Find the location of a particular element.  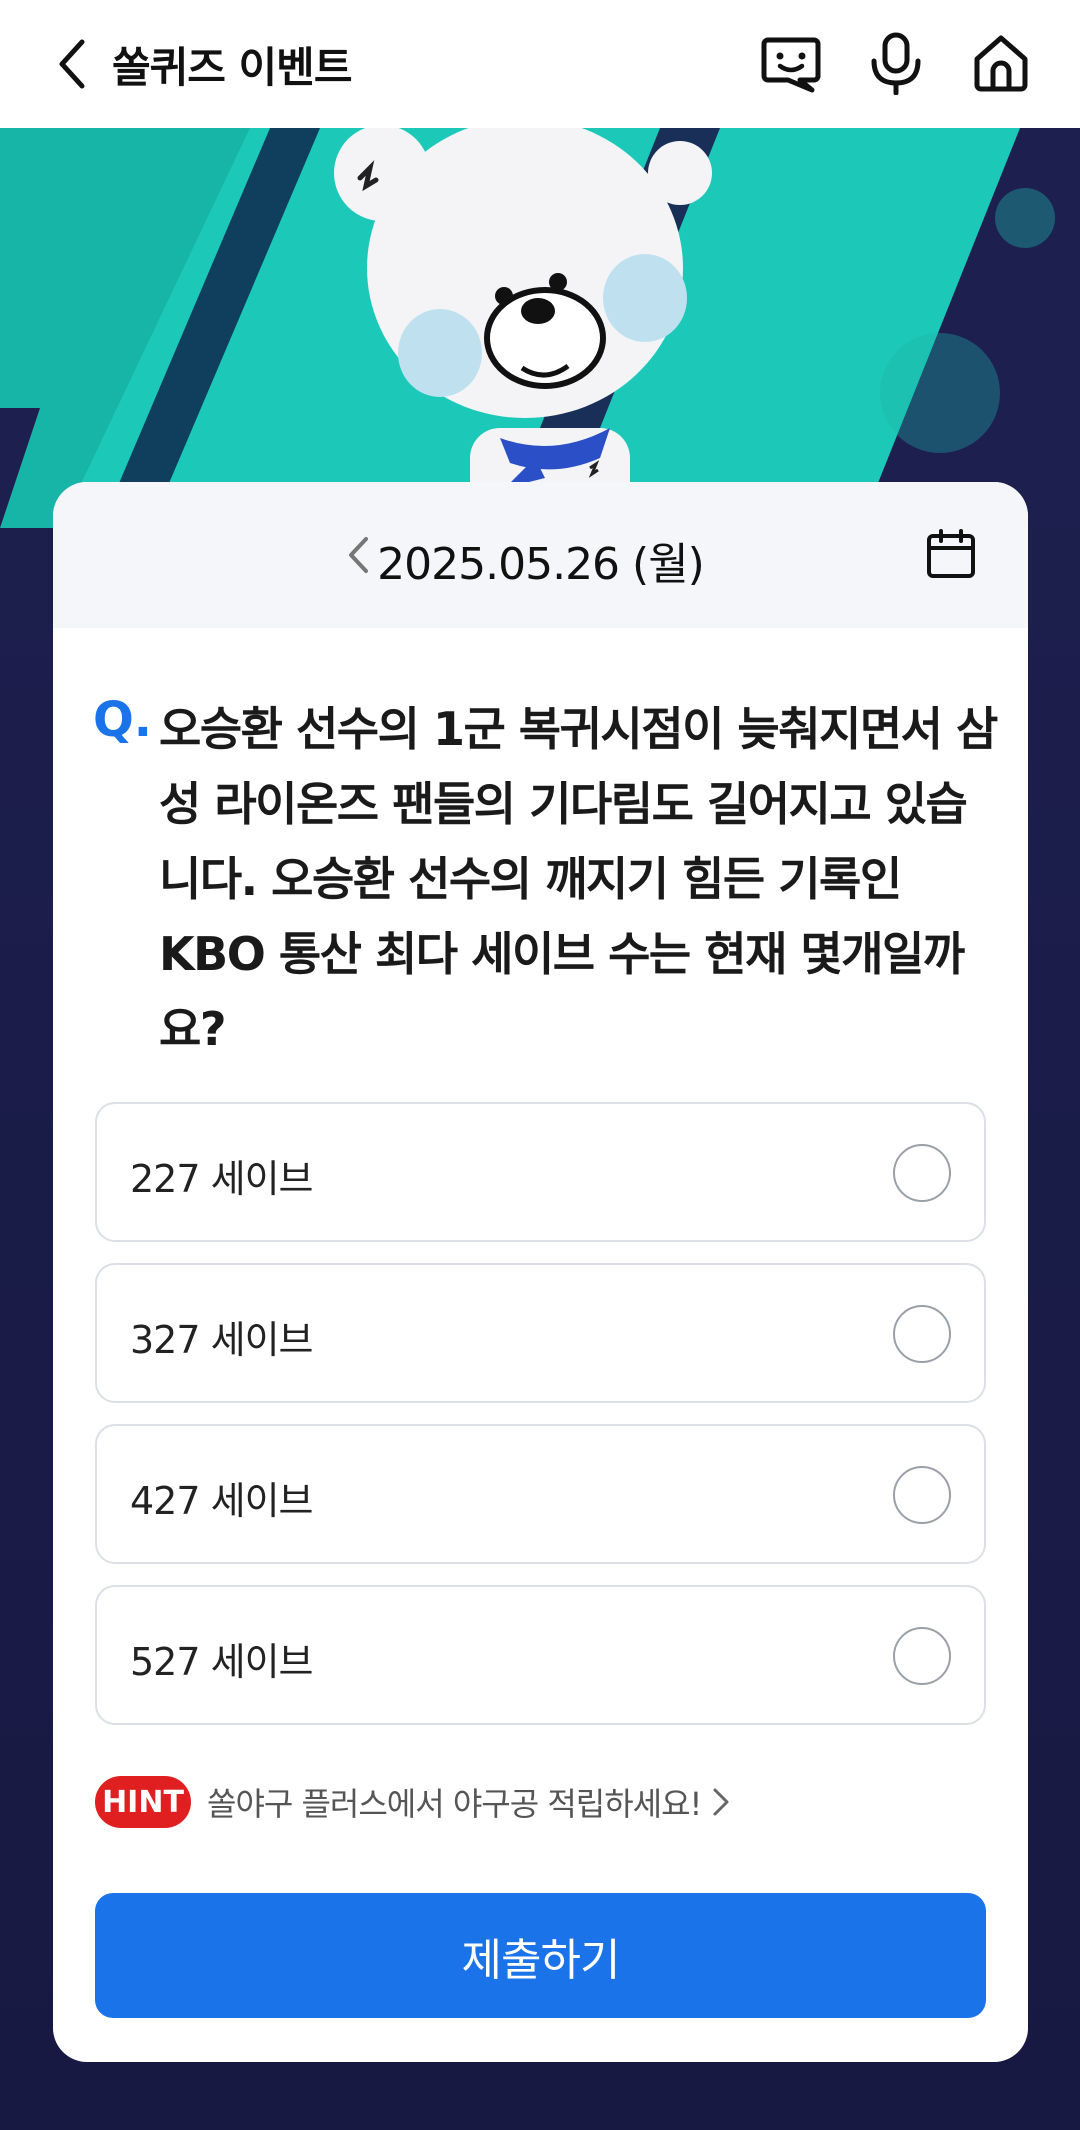

back-button is located at coordinates (72, 64).